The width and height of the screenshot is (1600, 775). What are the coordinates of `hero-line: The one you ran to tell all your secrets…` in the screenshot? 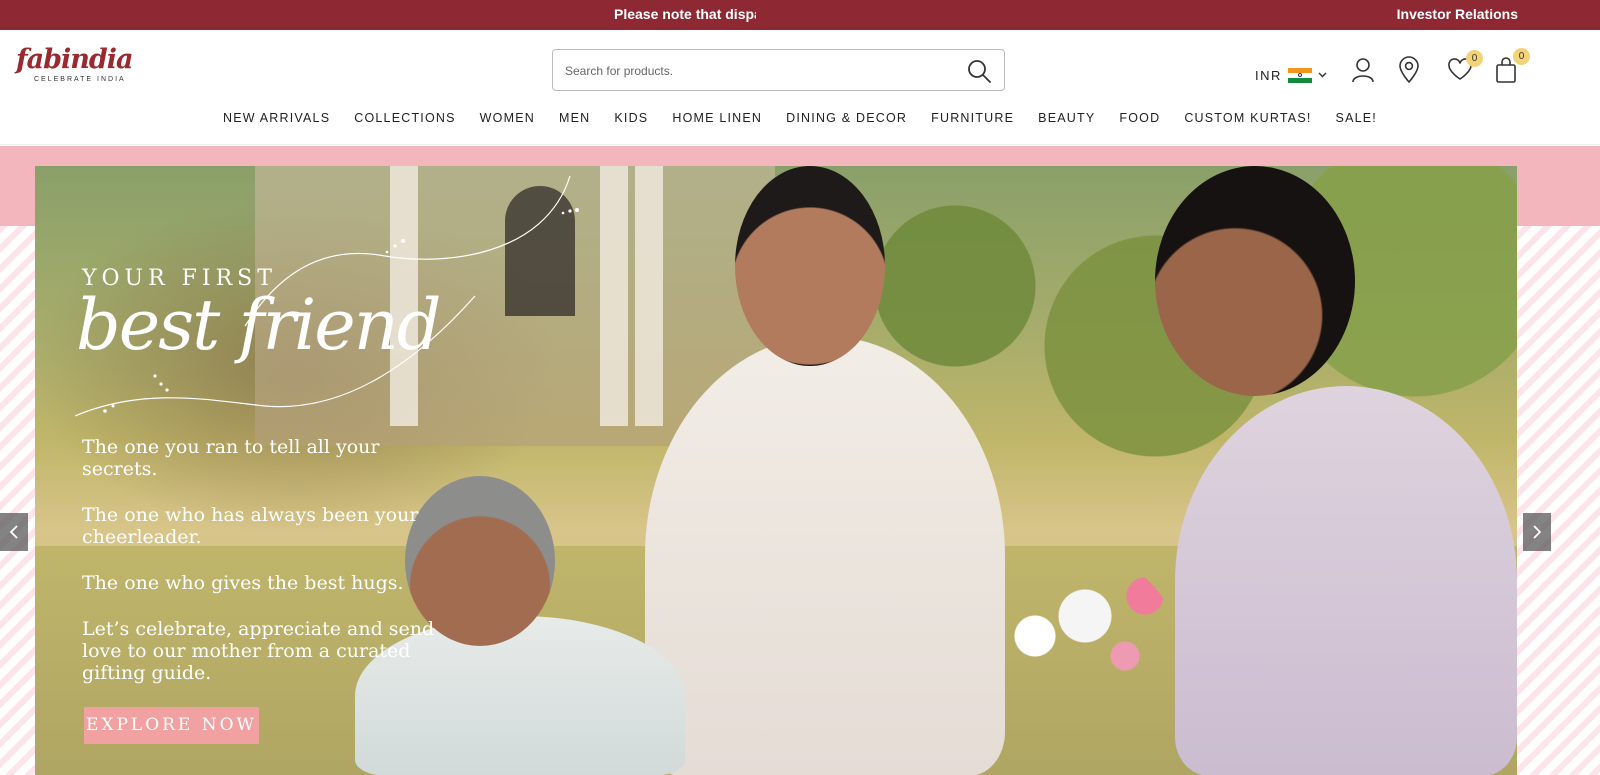 It's located at (231, 458).